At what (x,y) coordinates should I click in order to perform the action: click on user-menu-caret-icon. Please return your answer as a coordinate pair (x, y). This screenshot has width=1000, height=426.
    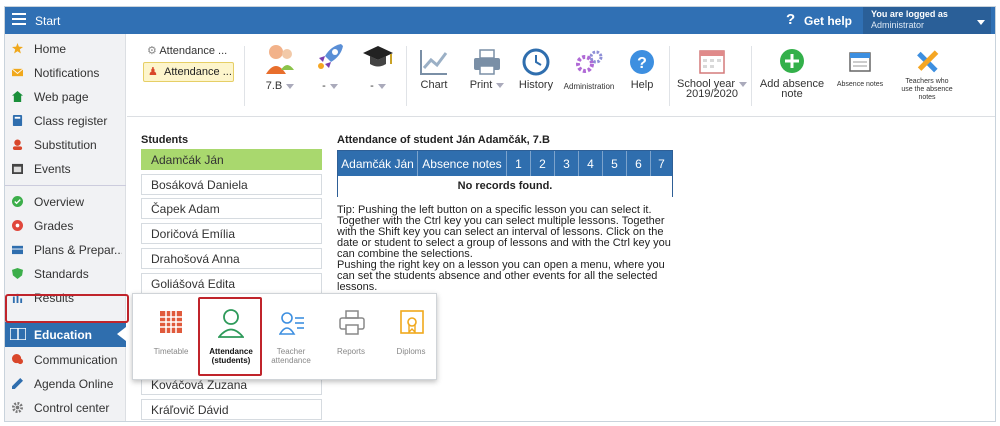
    Looking at the image, I should click on (981, 22).